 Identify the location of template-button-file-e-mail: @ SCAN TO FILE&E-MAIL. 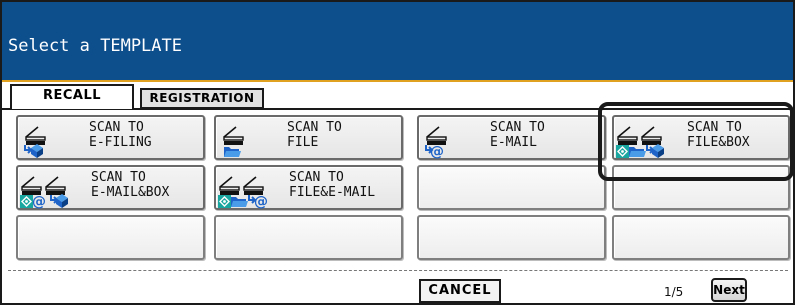
(308, 187).